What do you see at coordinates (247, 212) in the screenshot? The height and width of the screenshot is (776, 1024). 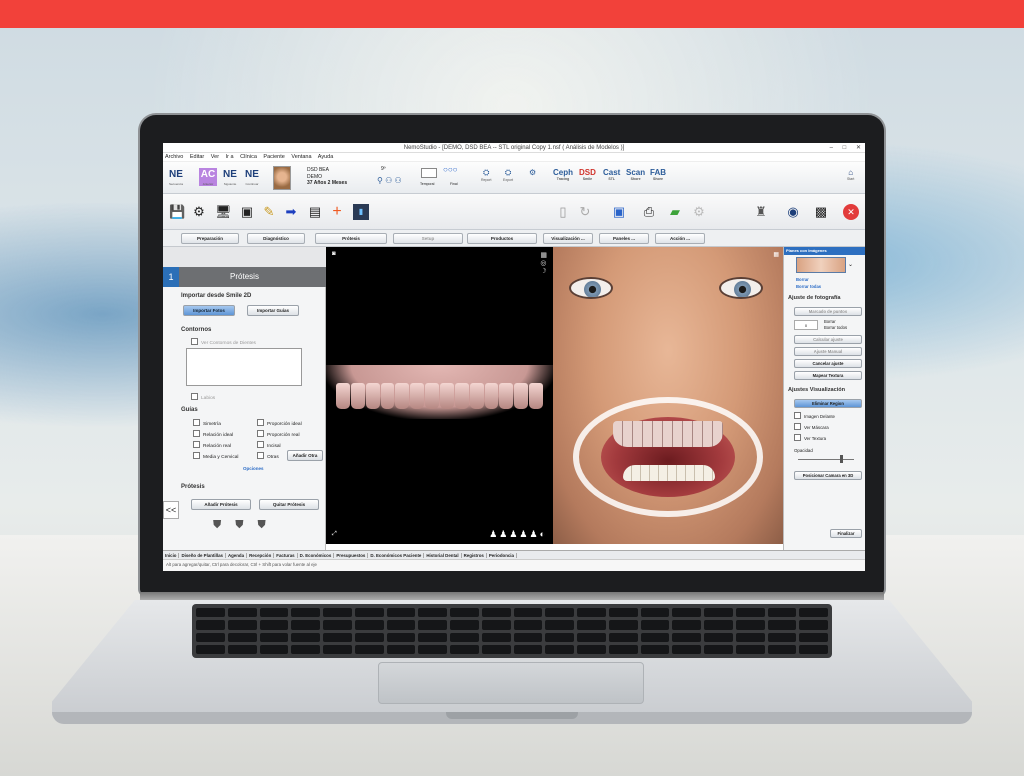 I see `image-icon: ▣` at bounding box center [247, 212].